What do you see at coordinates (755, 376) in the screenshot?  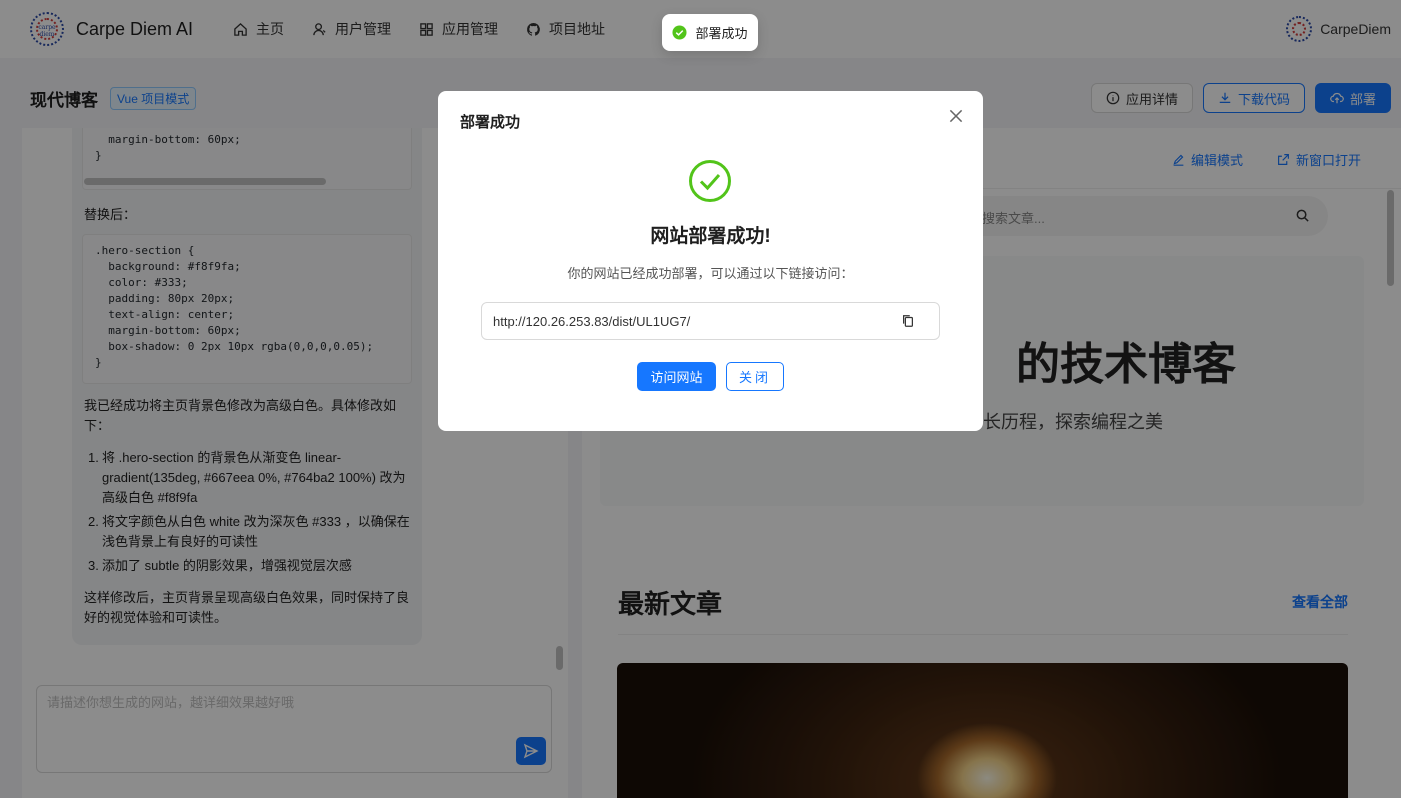 I see `close-button: 关闭` at bounding box center [755, 376].